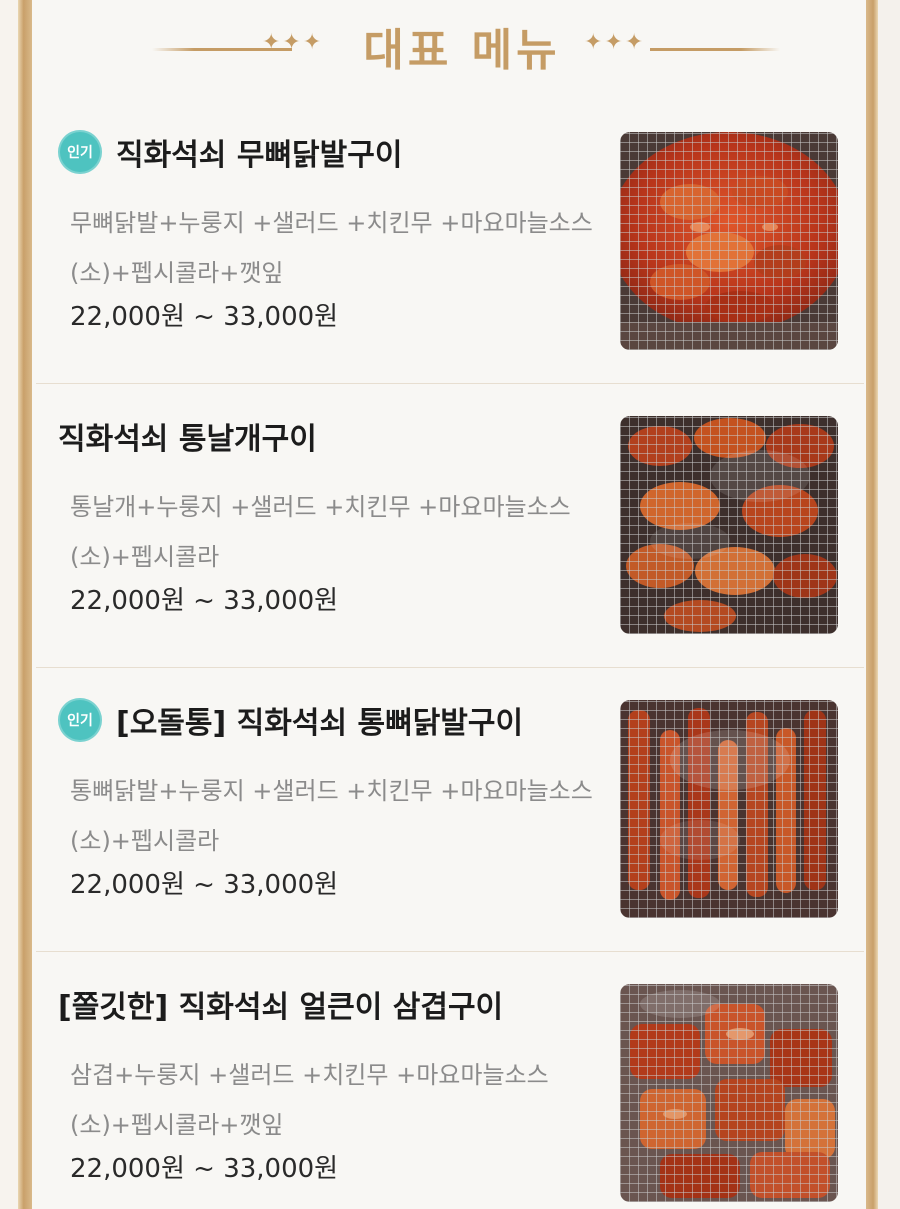 Image resolution: width=900 pixels, height=1209 pixels. Describe the element at coordinates (331, 248) in the screenshot. I see `menu-item-description: 무뼈닭발+누룽지 +샐러드 +치킨무 +마요마늘소스(소)+펩시콜라+깻잎` at that location.